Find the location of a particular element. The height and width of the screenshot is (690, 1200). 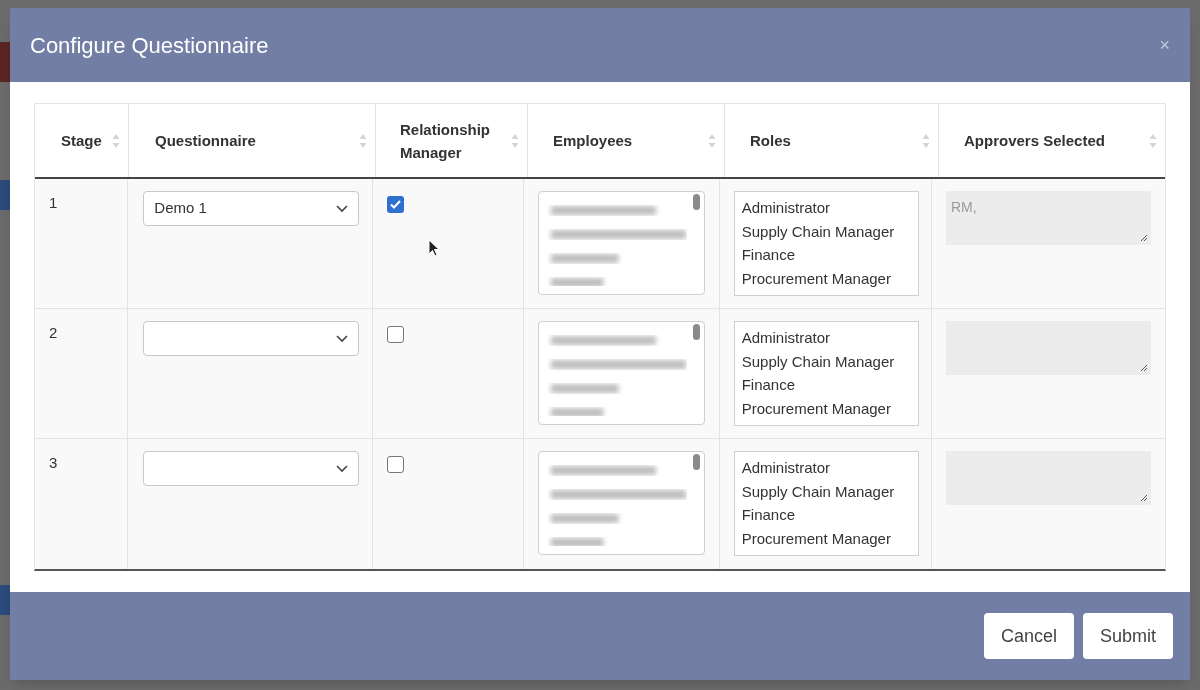

stage-number: 3 is located at coordinates (53, 462).